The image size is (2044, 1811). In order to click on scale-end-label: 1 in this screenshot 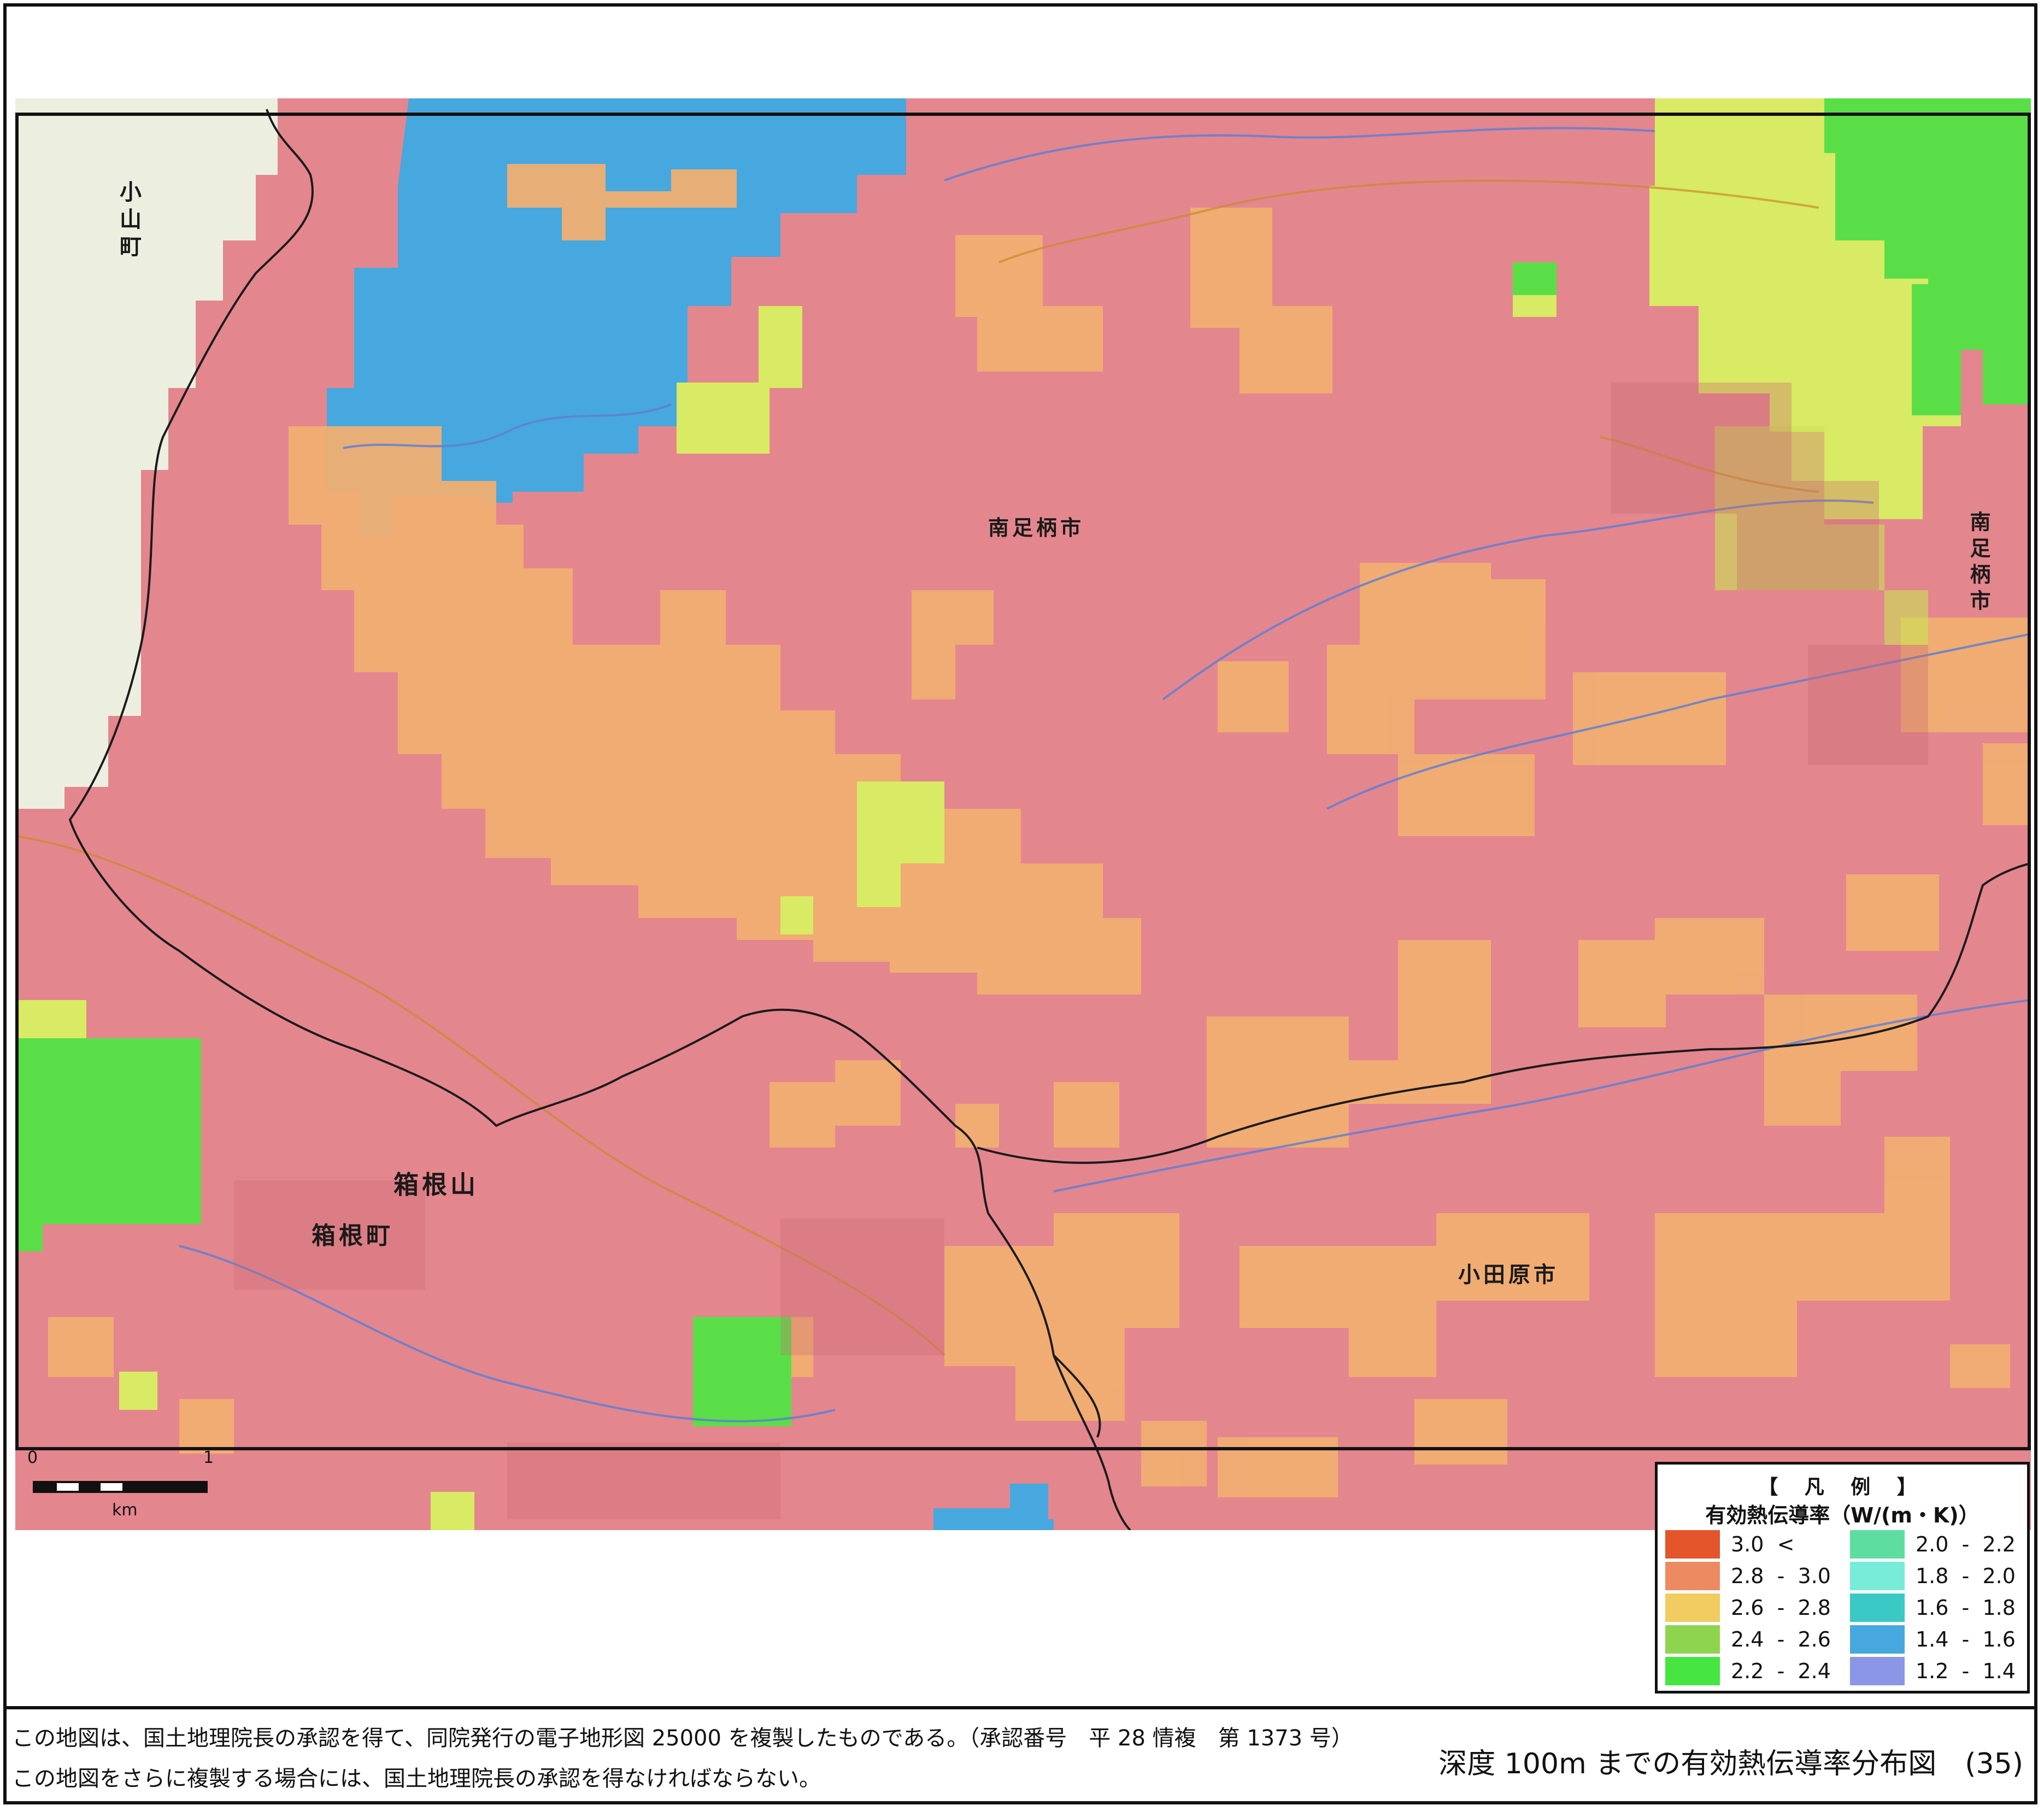, I will do `click(208, 1457)`.